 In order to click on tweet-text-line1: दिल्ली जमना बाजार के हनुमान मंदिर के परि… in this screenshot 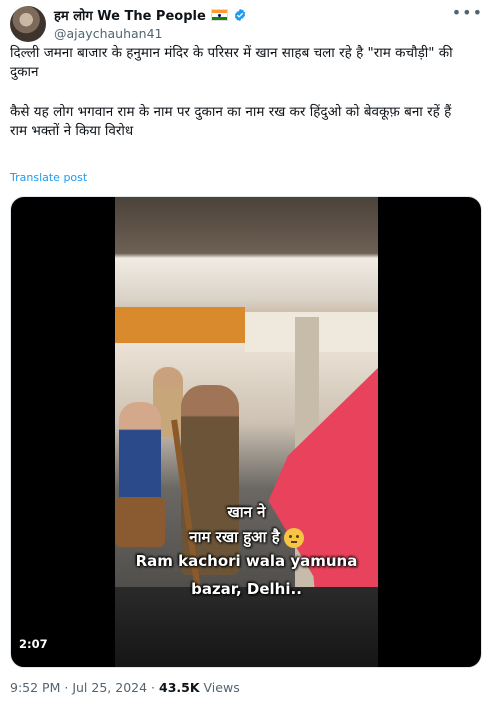, I will do `click(231, 62)`.